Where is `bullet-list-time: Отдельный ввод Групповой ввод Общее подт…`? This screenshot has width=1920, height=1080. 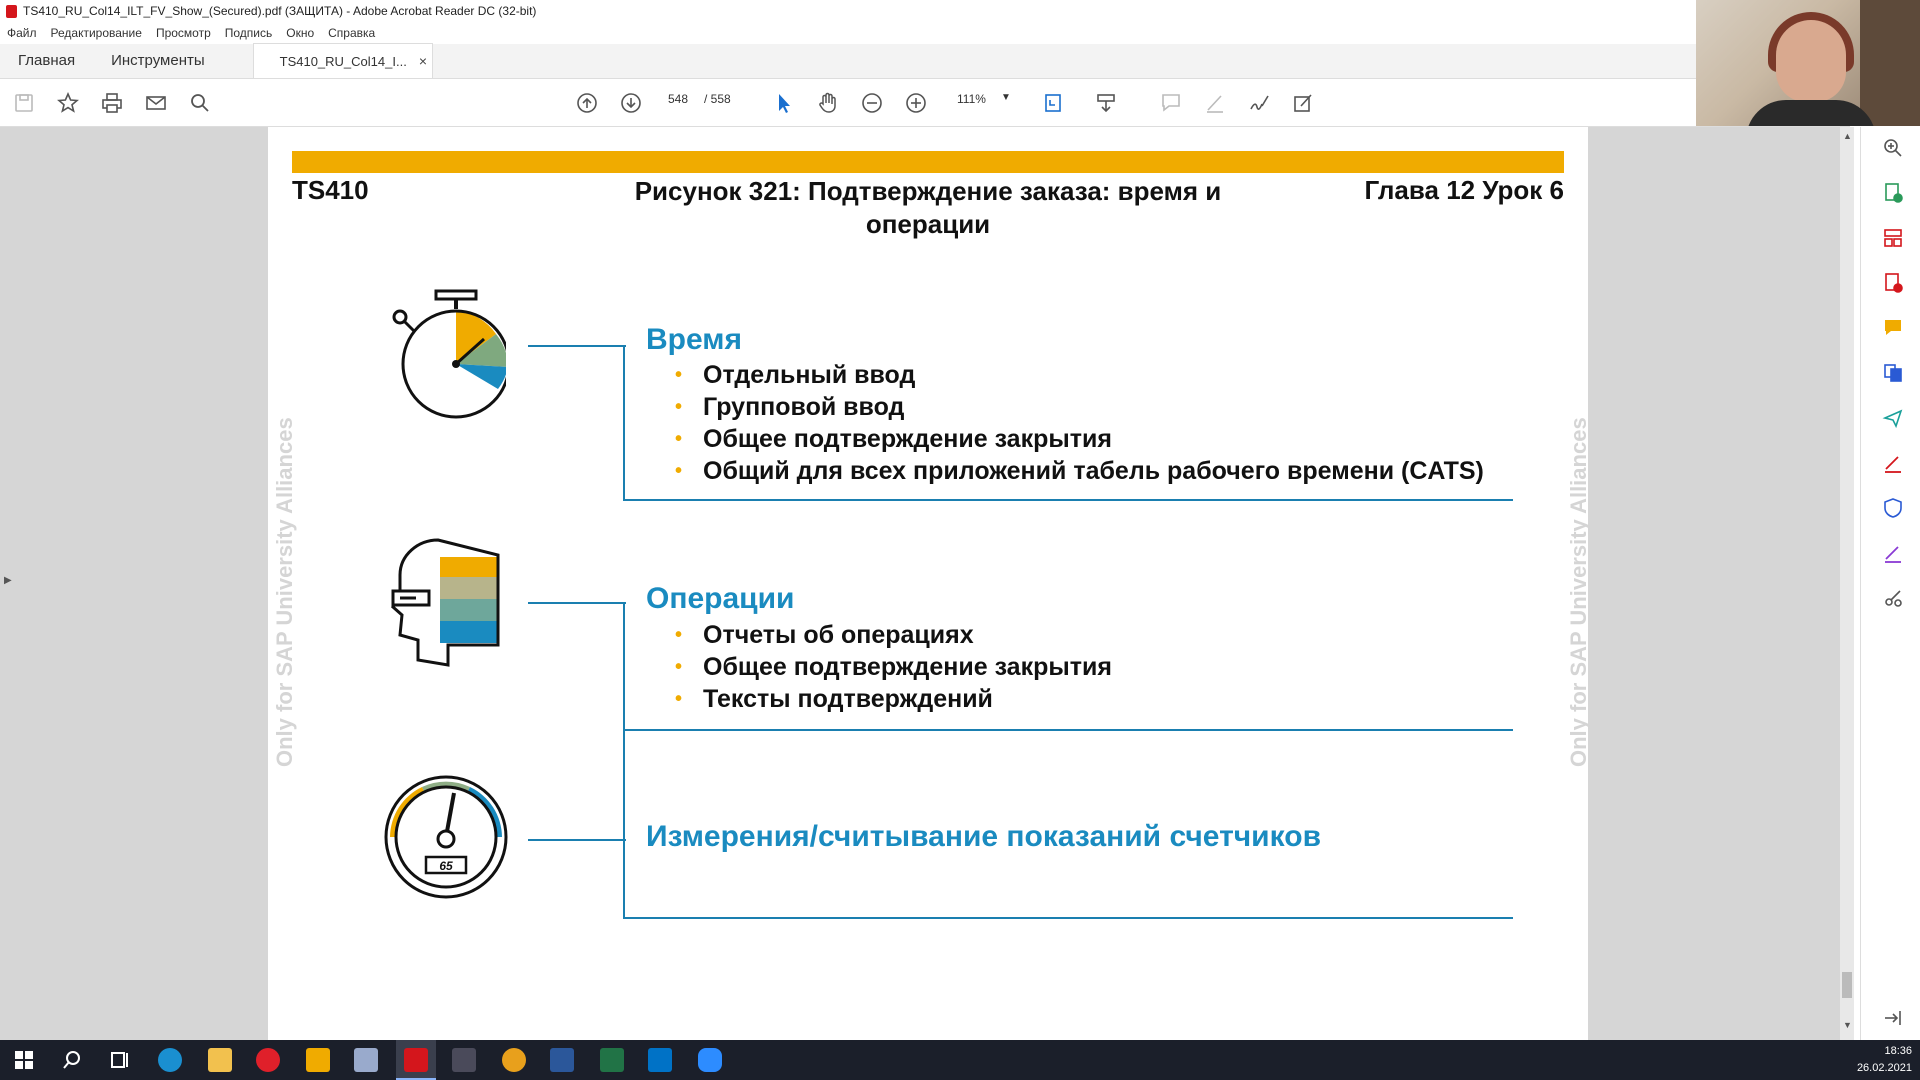
bullet-list-time: Отдельный ввод Групповой ввод Общее подт… is located at coordinates (1099, 426).